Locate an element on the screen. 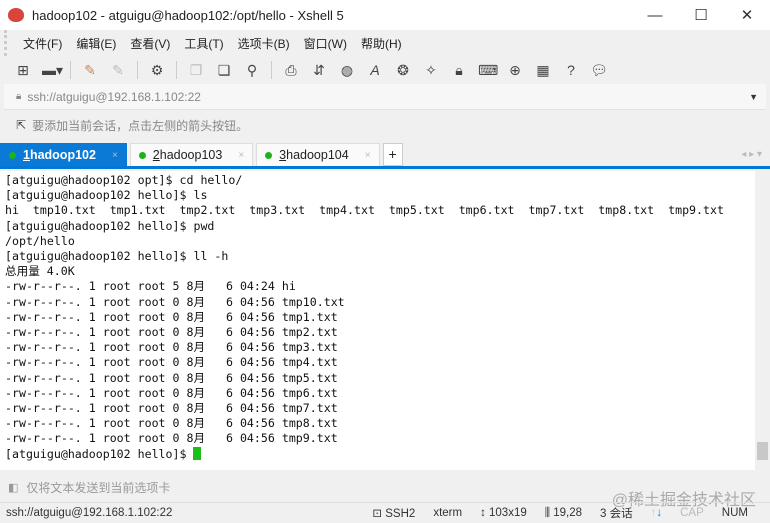  maximize-button: ☐ is located at coordinates (701, 15).